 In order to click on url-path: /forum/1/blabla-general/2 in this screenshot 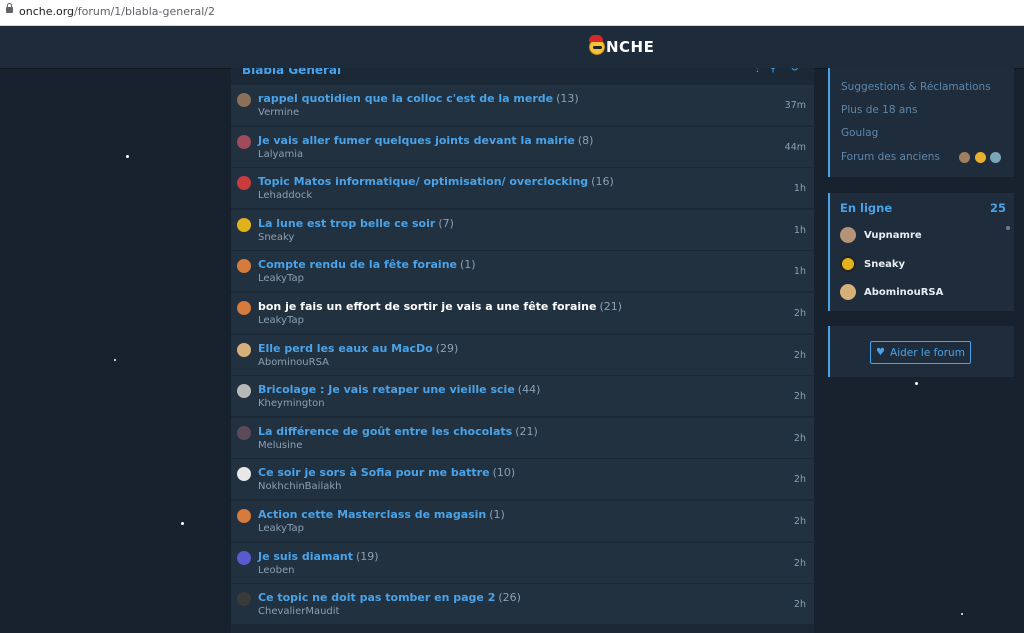, I will do `click(145, 11)`.